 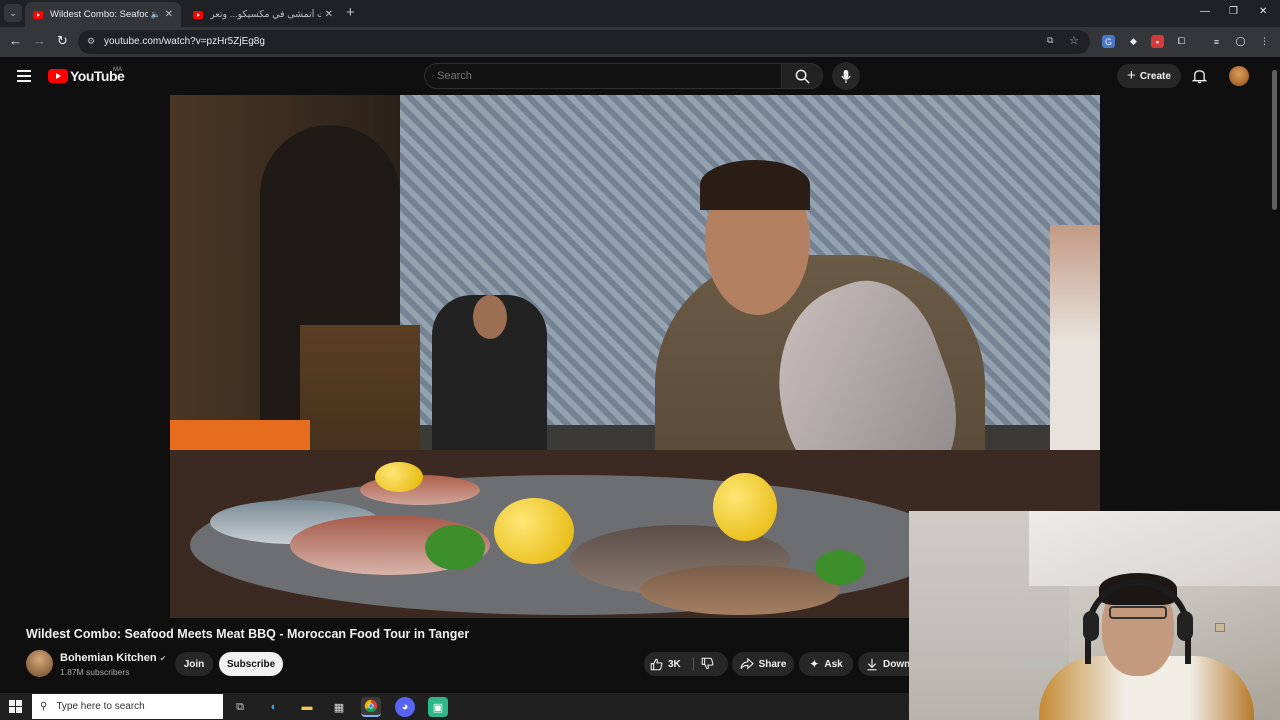 I want to click on bell-icon, so click(x=1199, y=77).